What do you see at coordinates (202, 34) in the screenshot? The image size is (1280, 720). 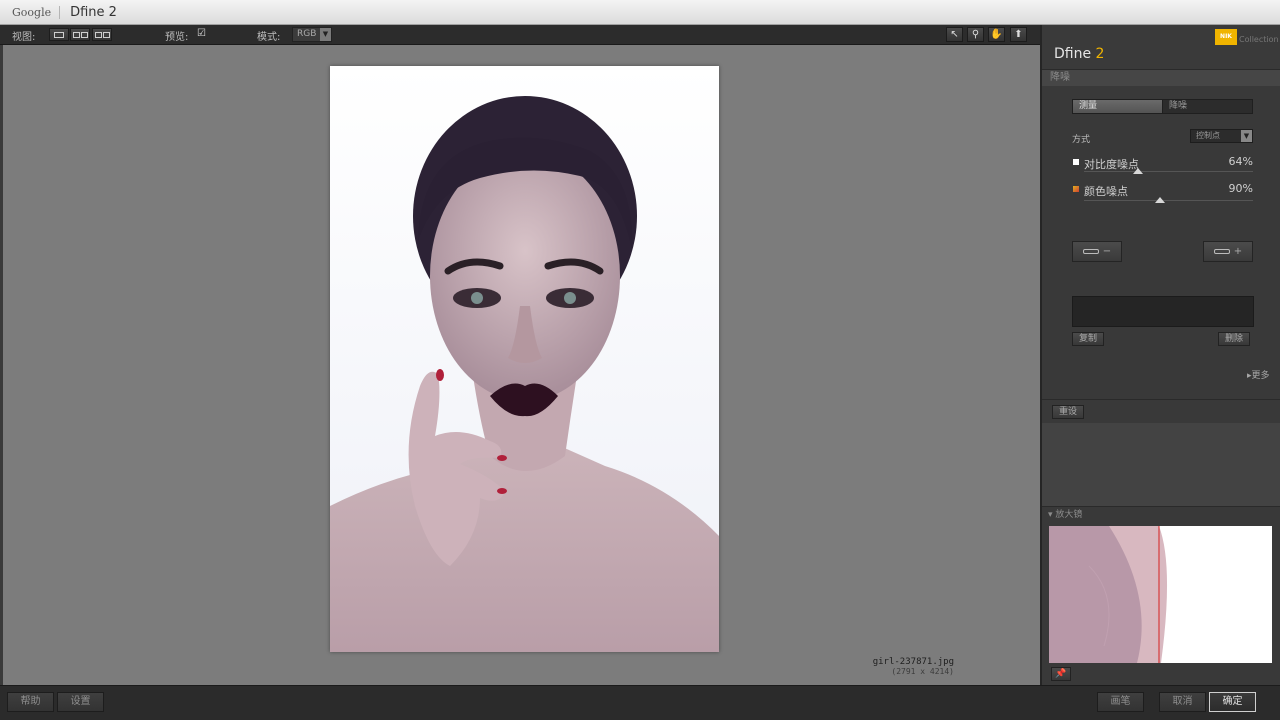 I see `preview-checkbox: ☑` at bounding box center [202, 34].